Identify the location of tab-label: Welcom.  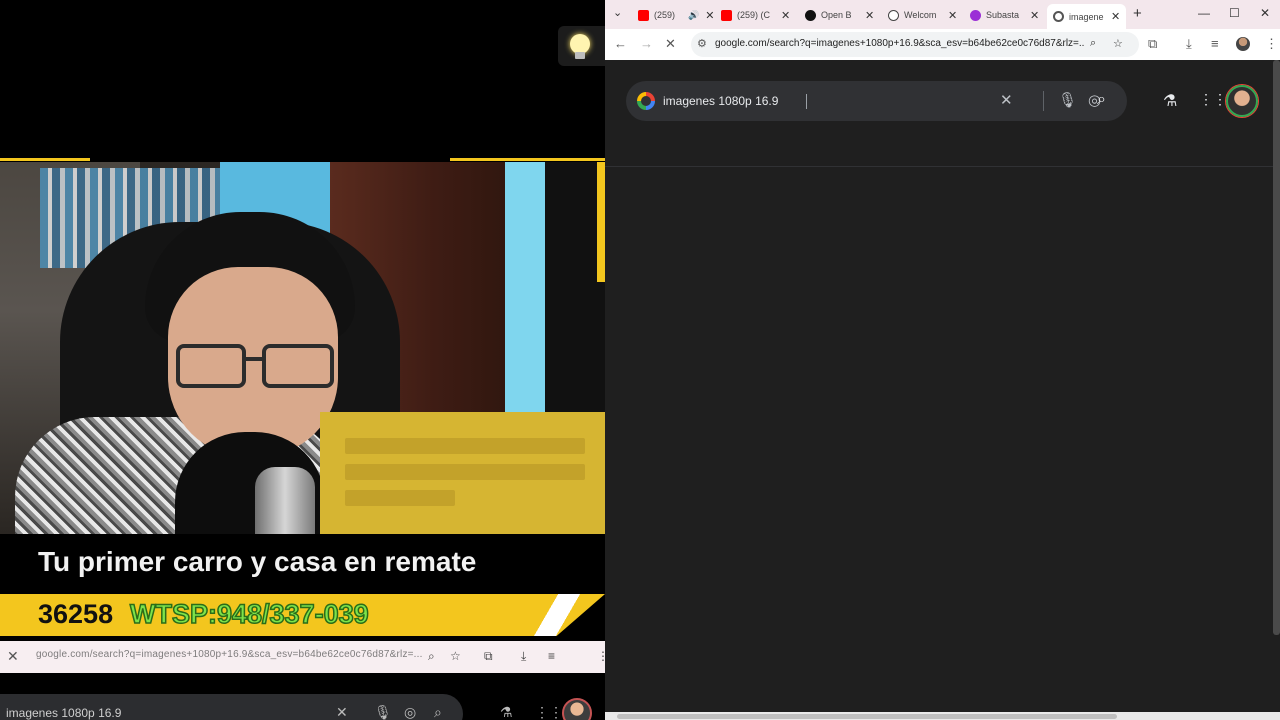
(920, 15).